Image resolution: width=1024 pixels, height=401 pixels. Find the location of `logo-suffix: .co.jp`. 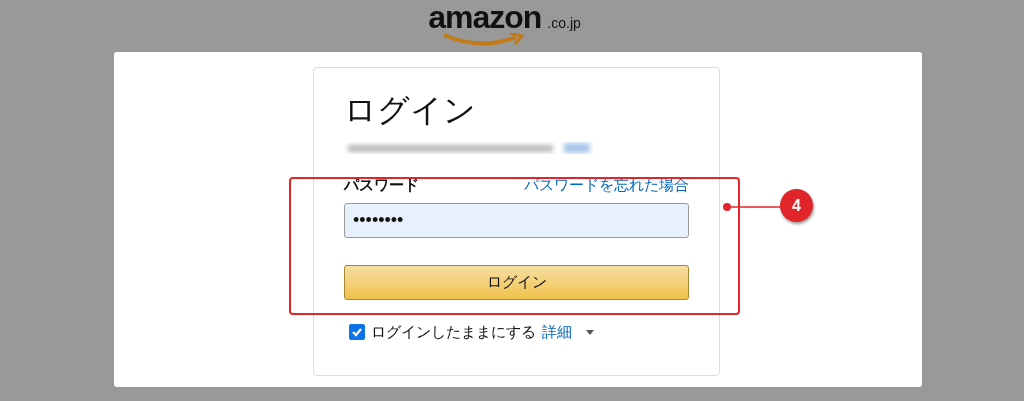

logo-suffix: .co.jp is located at coordinates (564, 23).